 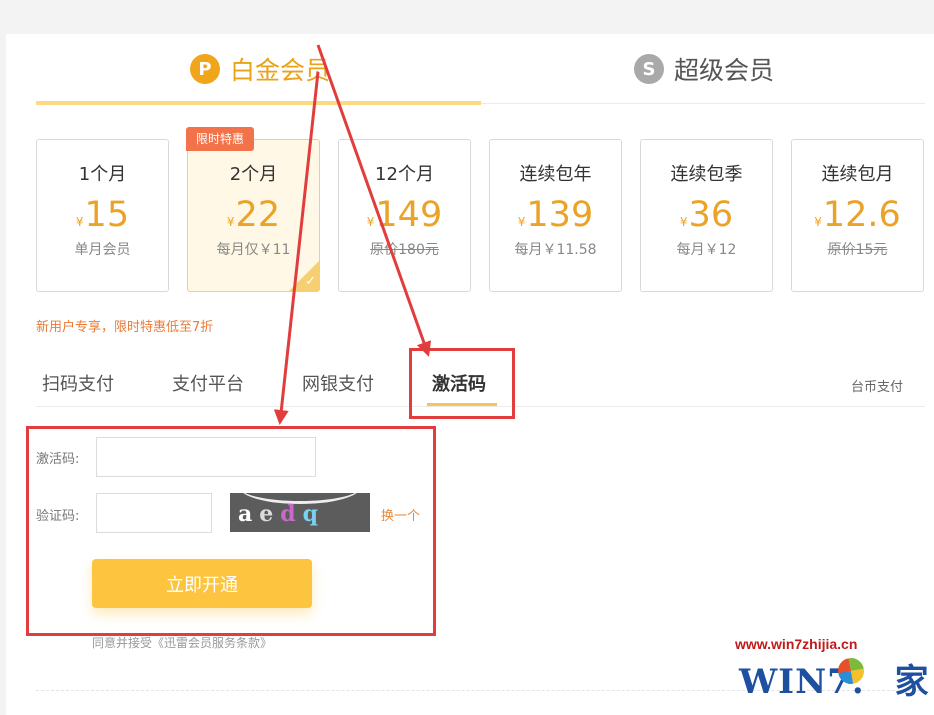 What do you see at coordinates (649, 69) in the screenshot?
I see `super-s-icon: S` at bounding box center [649, 69].